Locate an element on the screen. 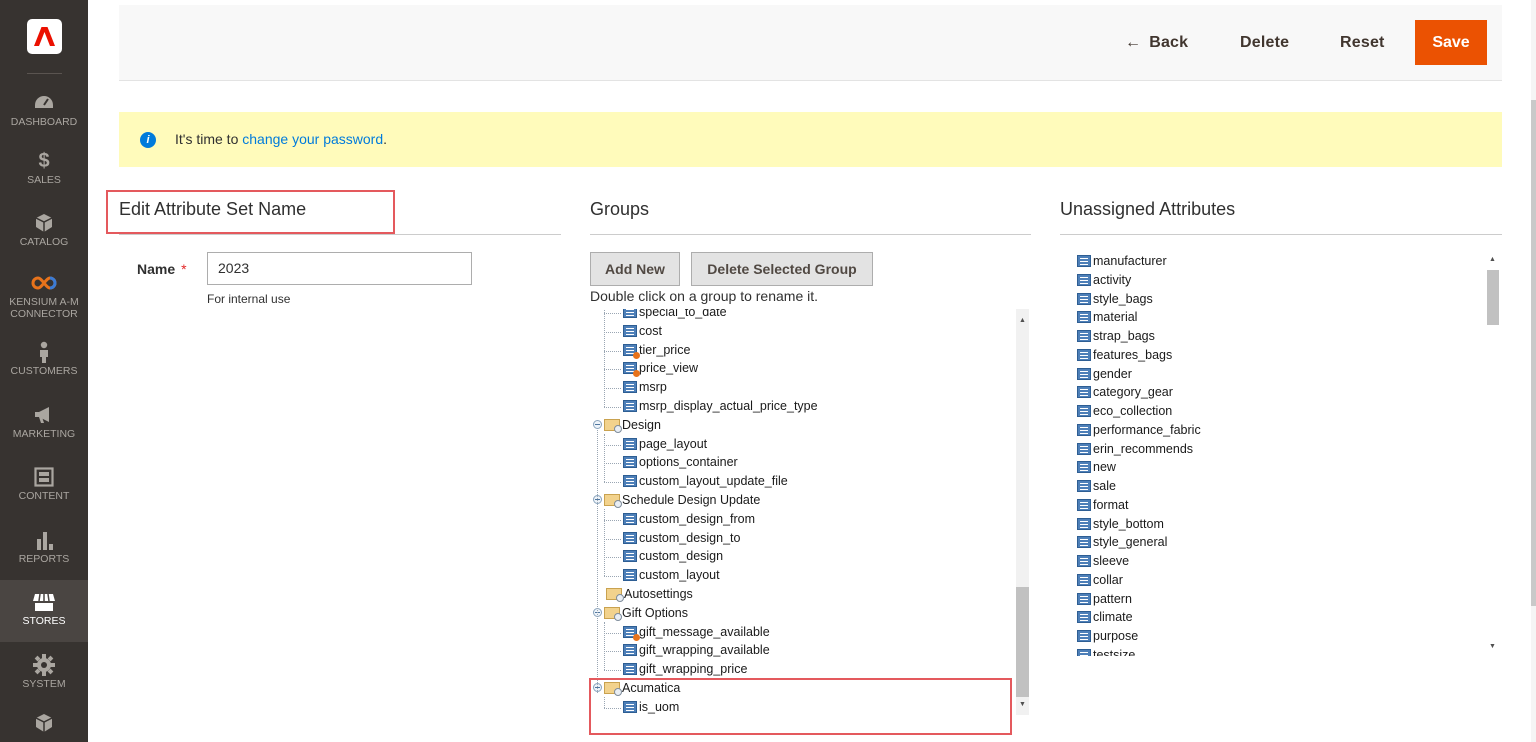  page-scrollbar is located at coordinates (1533, 371).